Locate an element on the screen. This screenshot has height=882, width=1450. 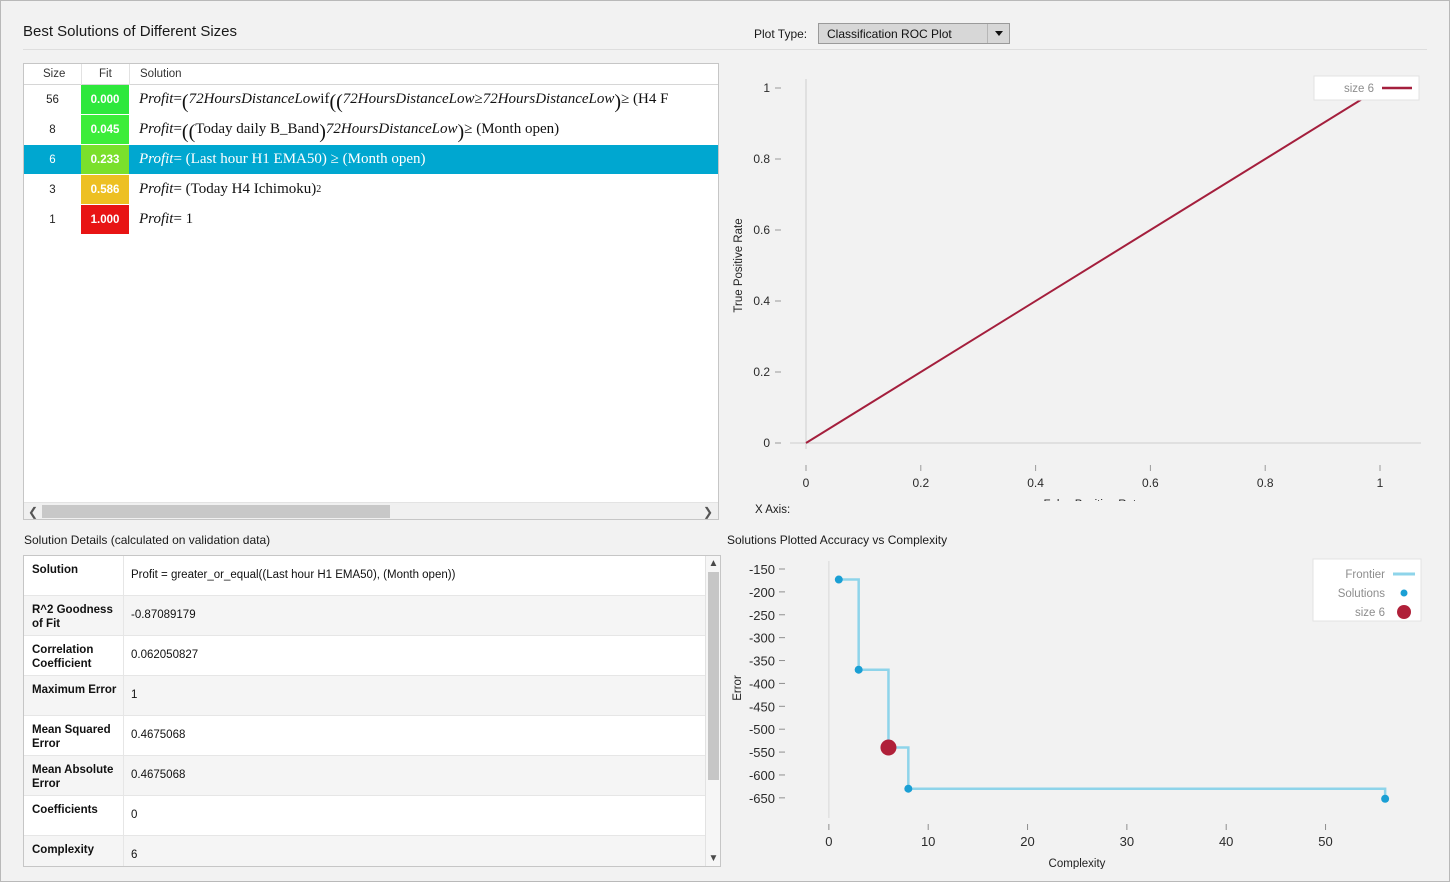
detail-row: R^2 Goodness of Fit -0.87089179 is located at coordinates (372, 616).